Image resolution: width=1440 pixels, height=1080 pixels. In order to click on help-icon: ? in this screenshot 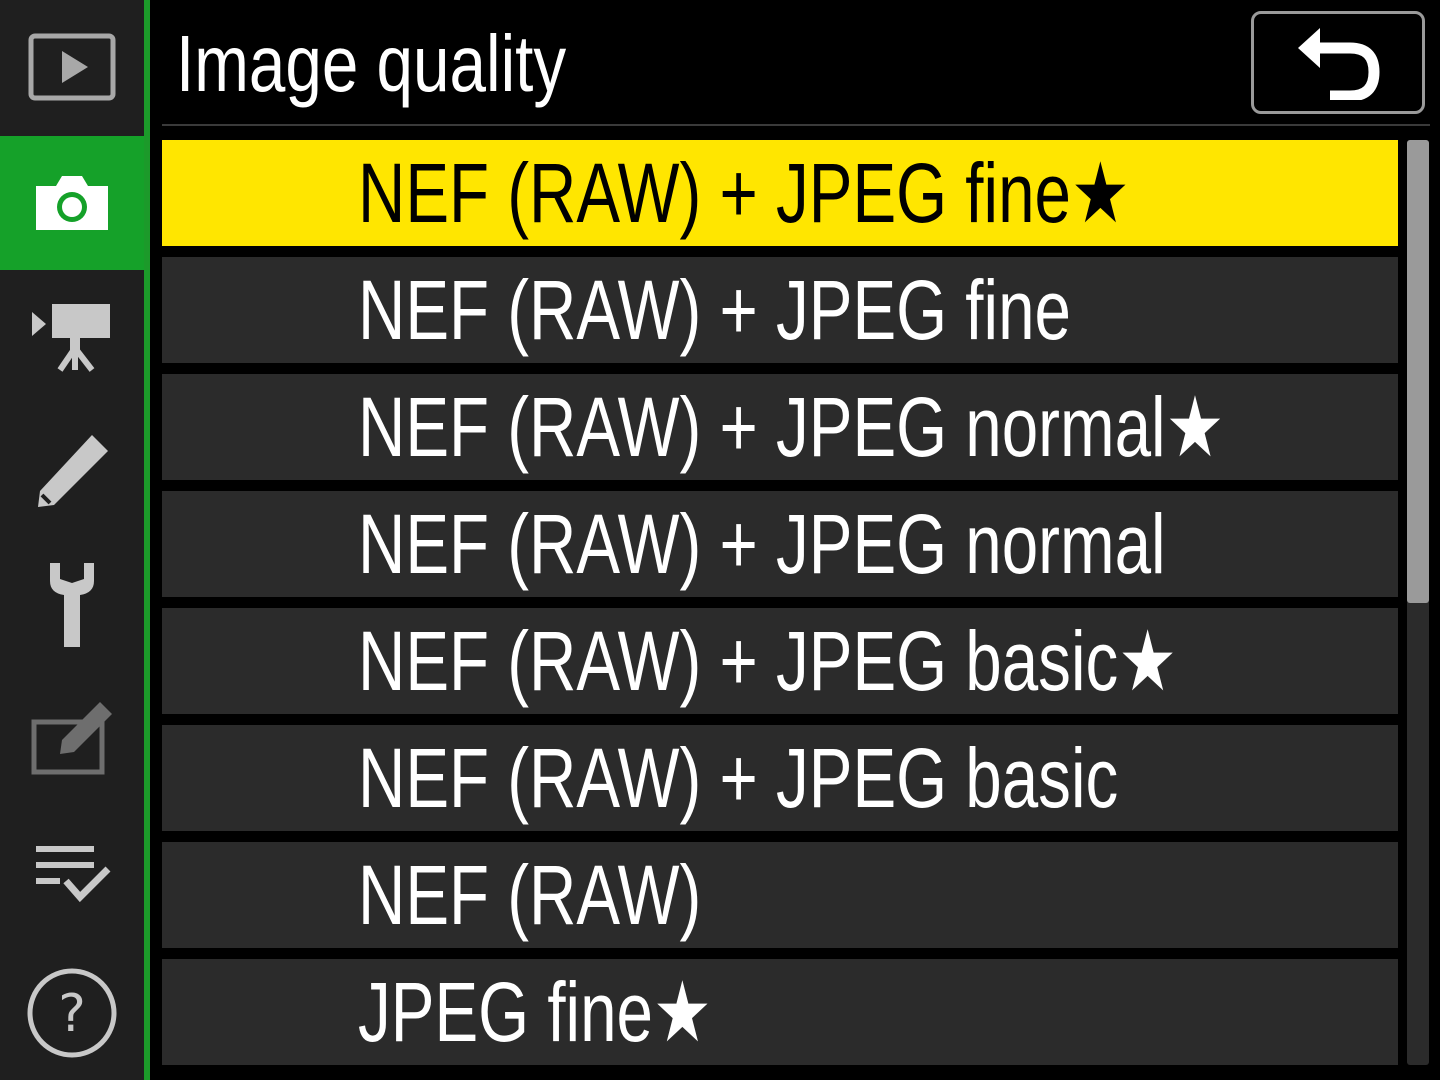, I will do `click(72, 1013)`.